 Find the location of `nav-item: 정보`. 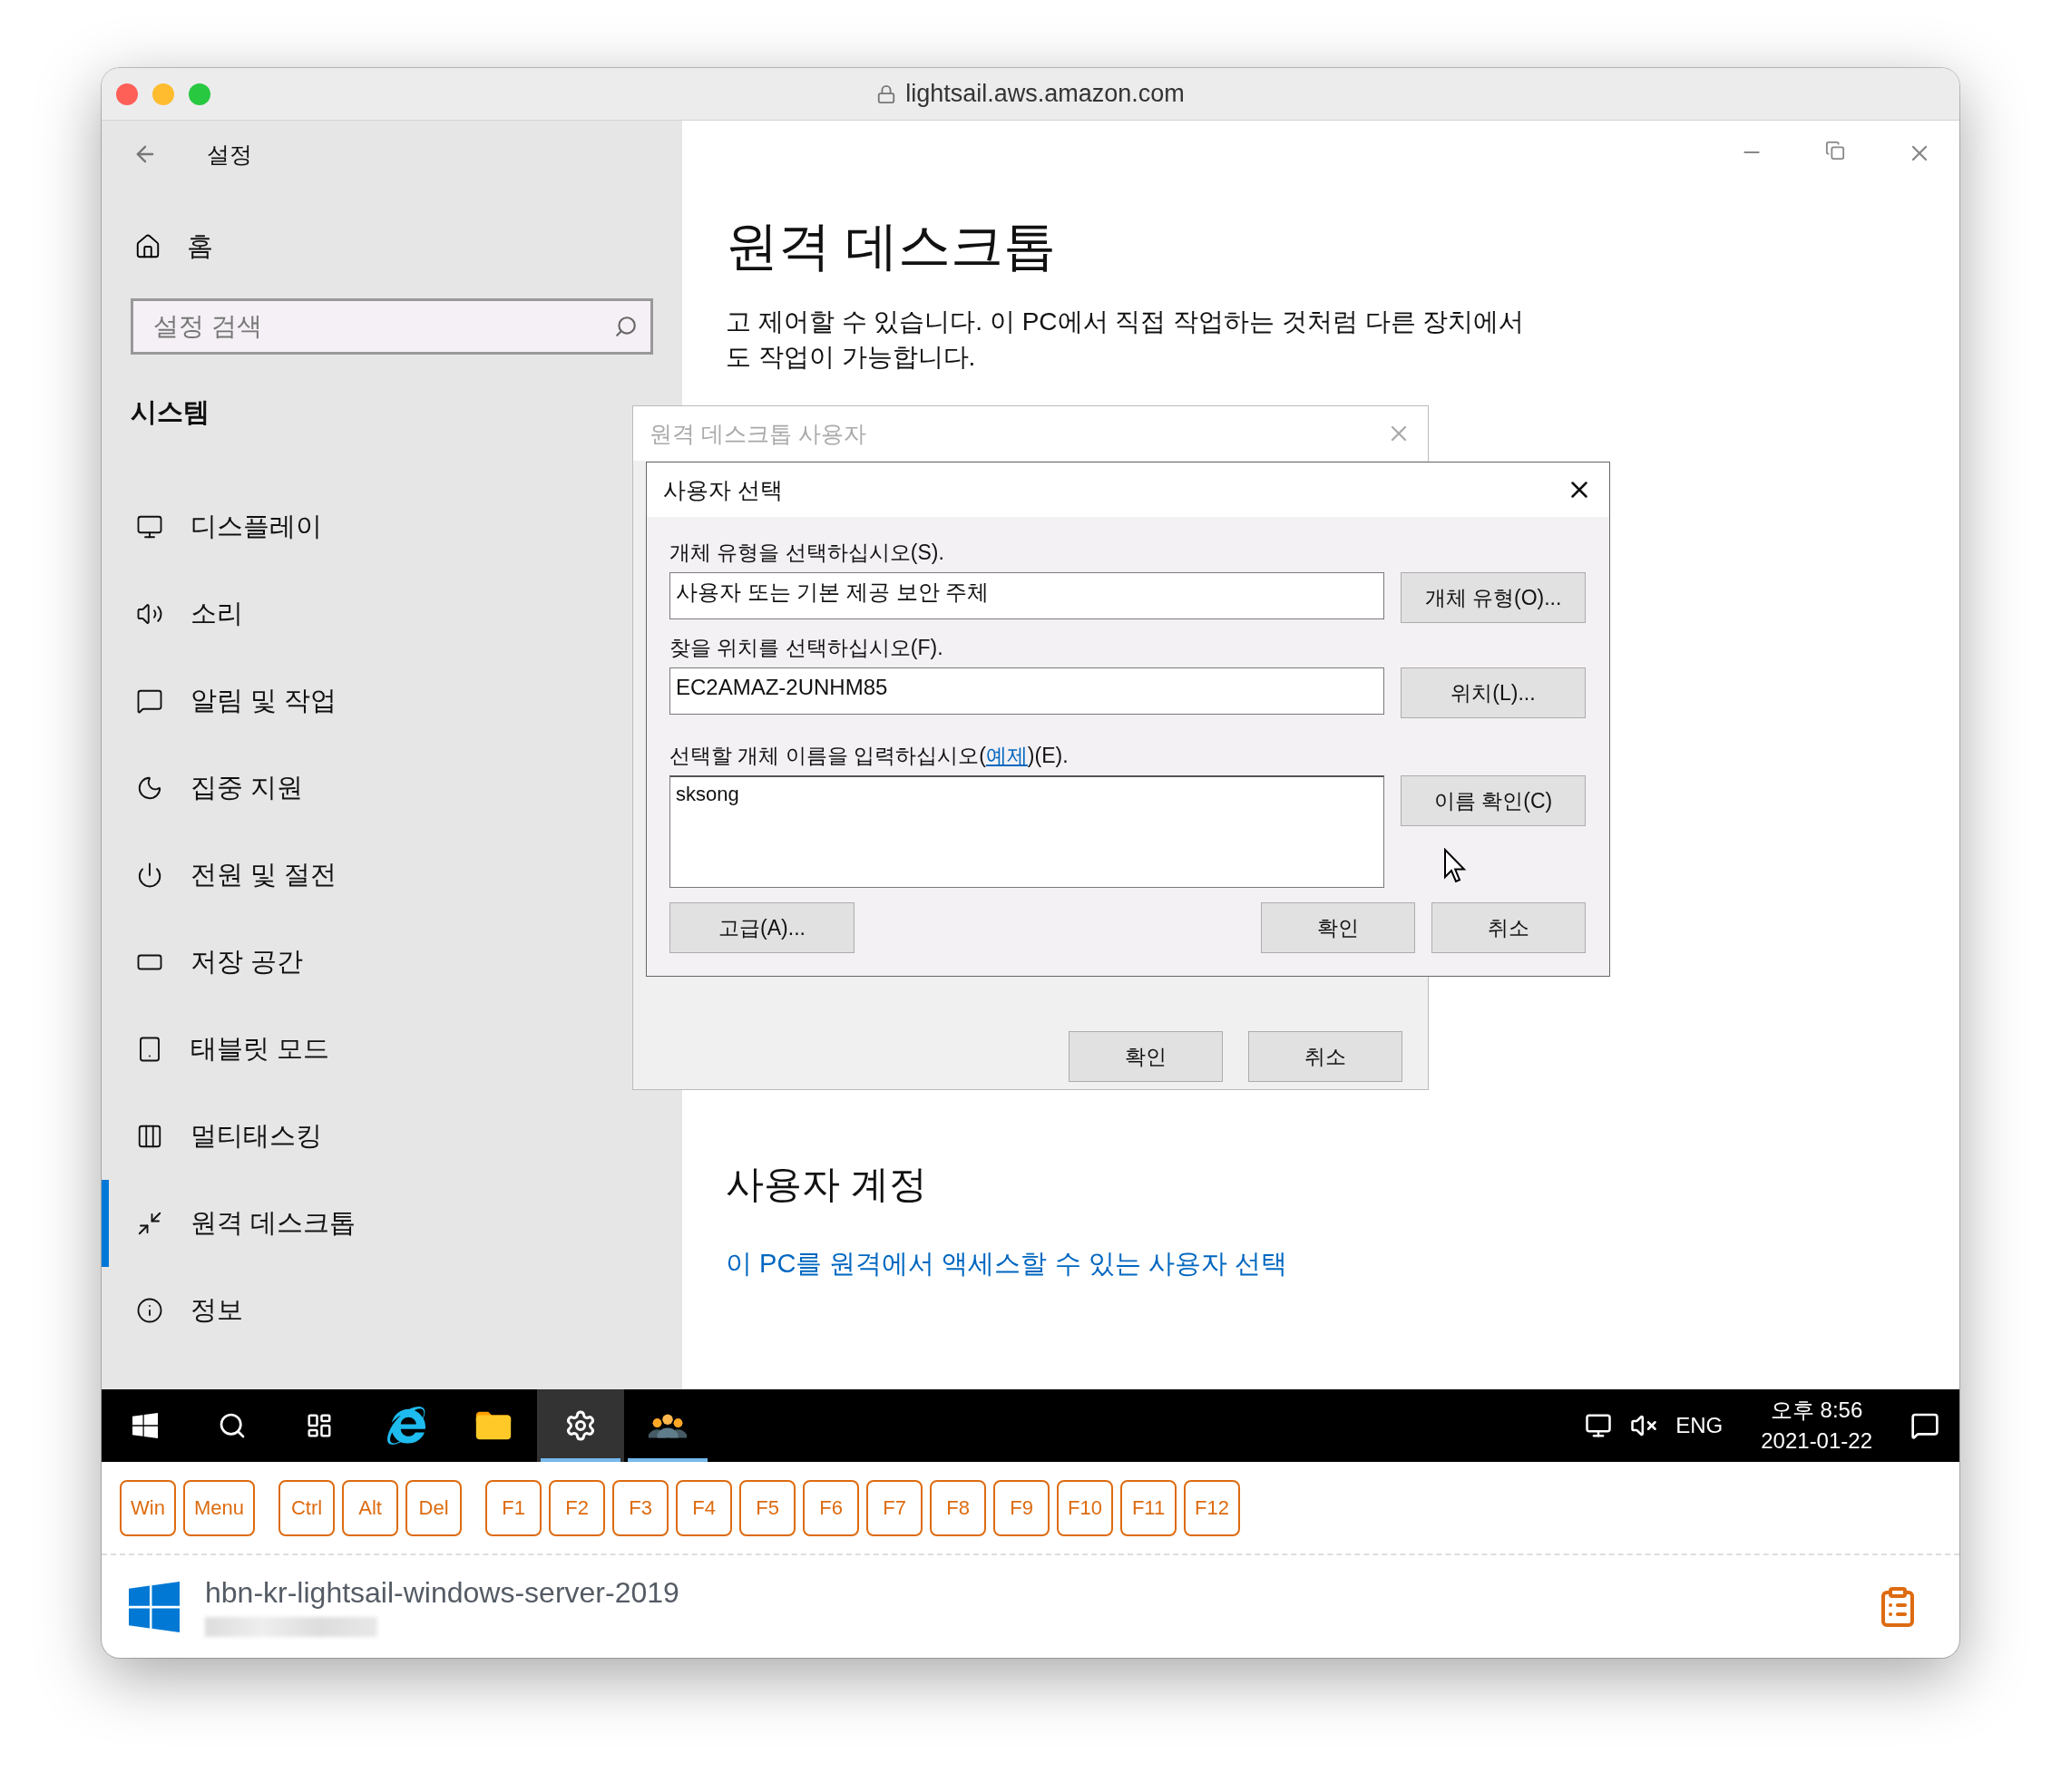

nav-item: 정보 is located at coordinates (181, 1310).